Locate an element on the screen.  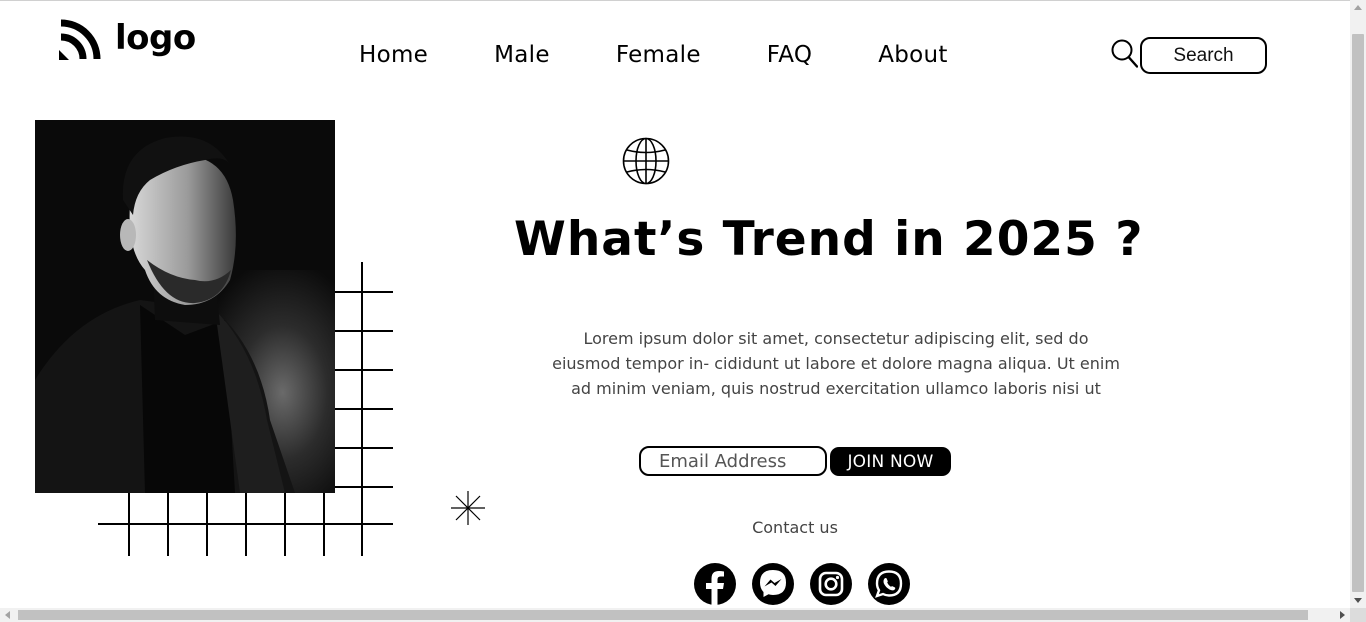
wifi-arcs-icon is located at coordinates (80, 39).